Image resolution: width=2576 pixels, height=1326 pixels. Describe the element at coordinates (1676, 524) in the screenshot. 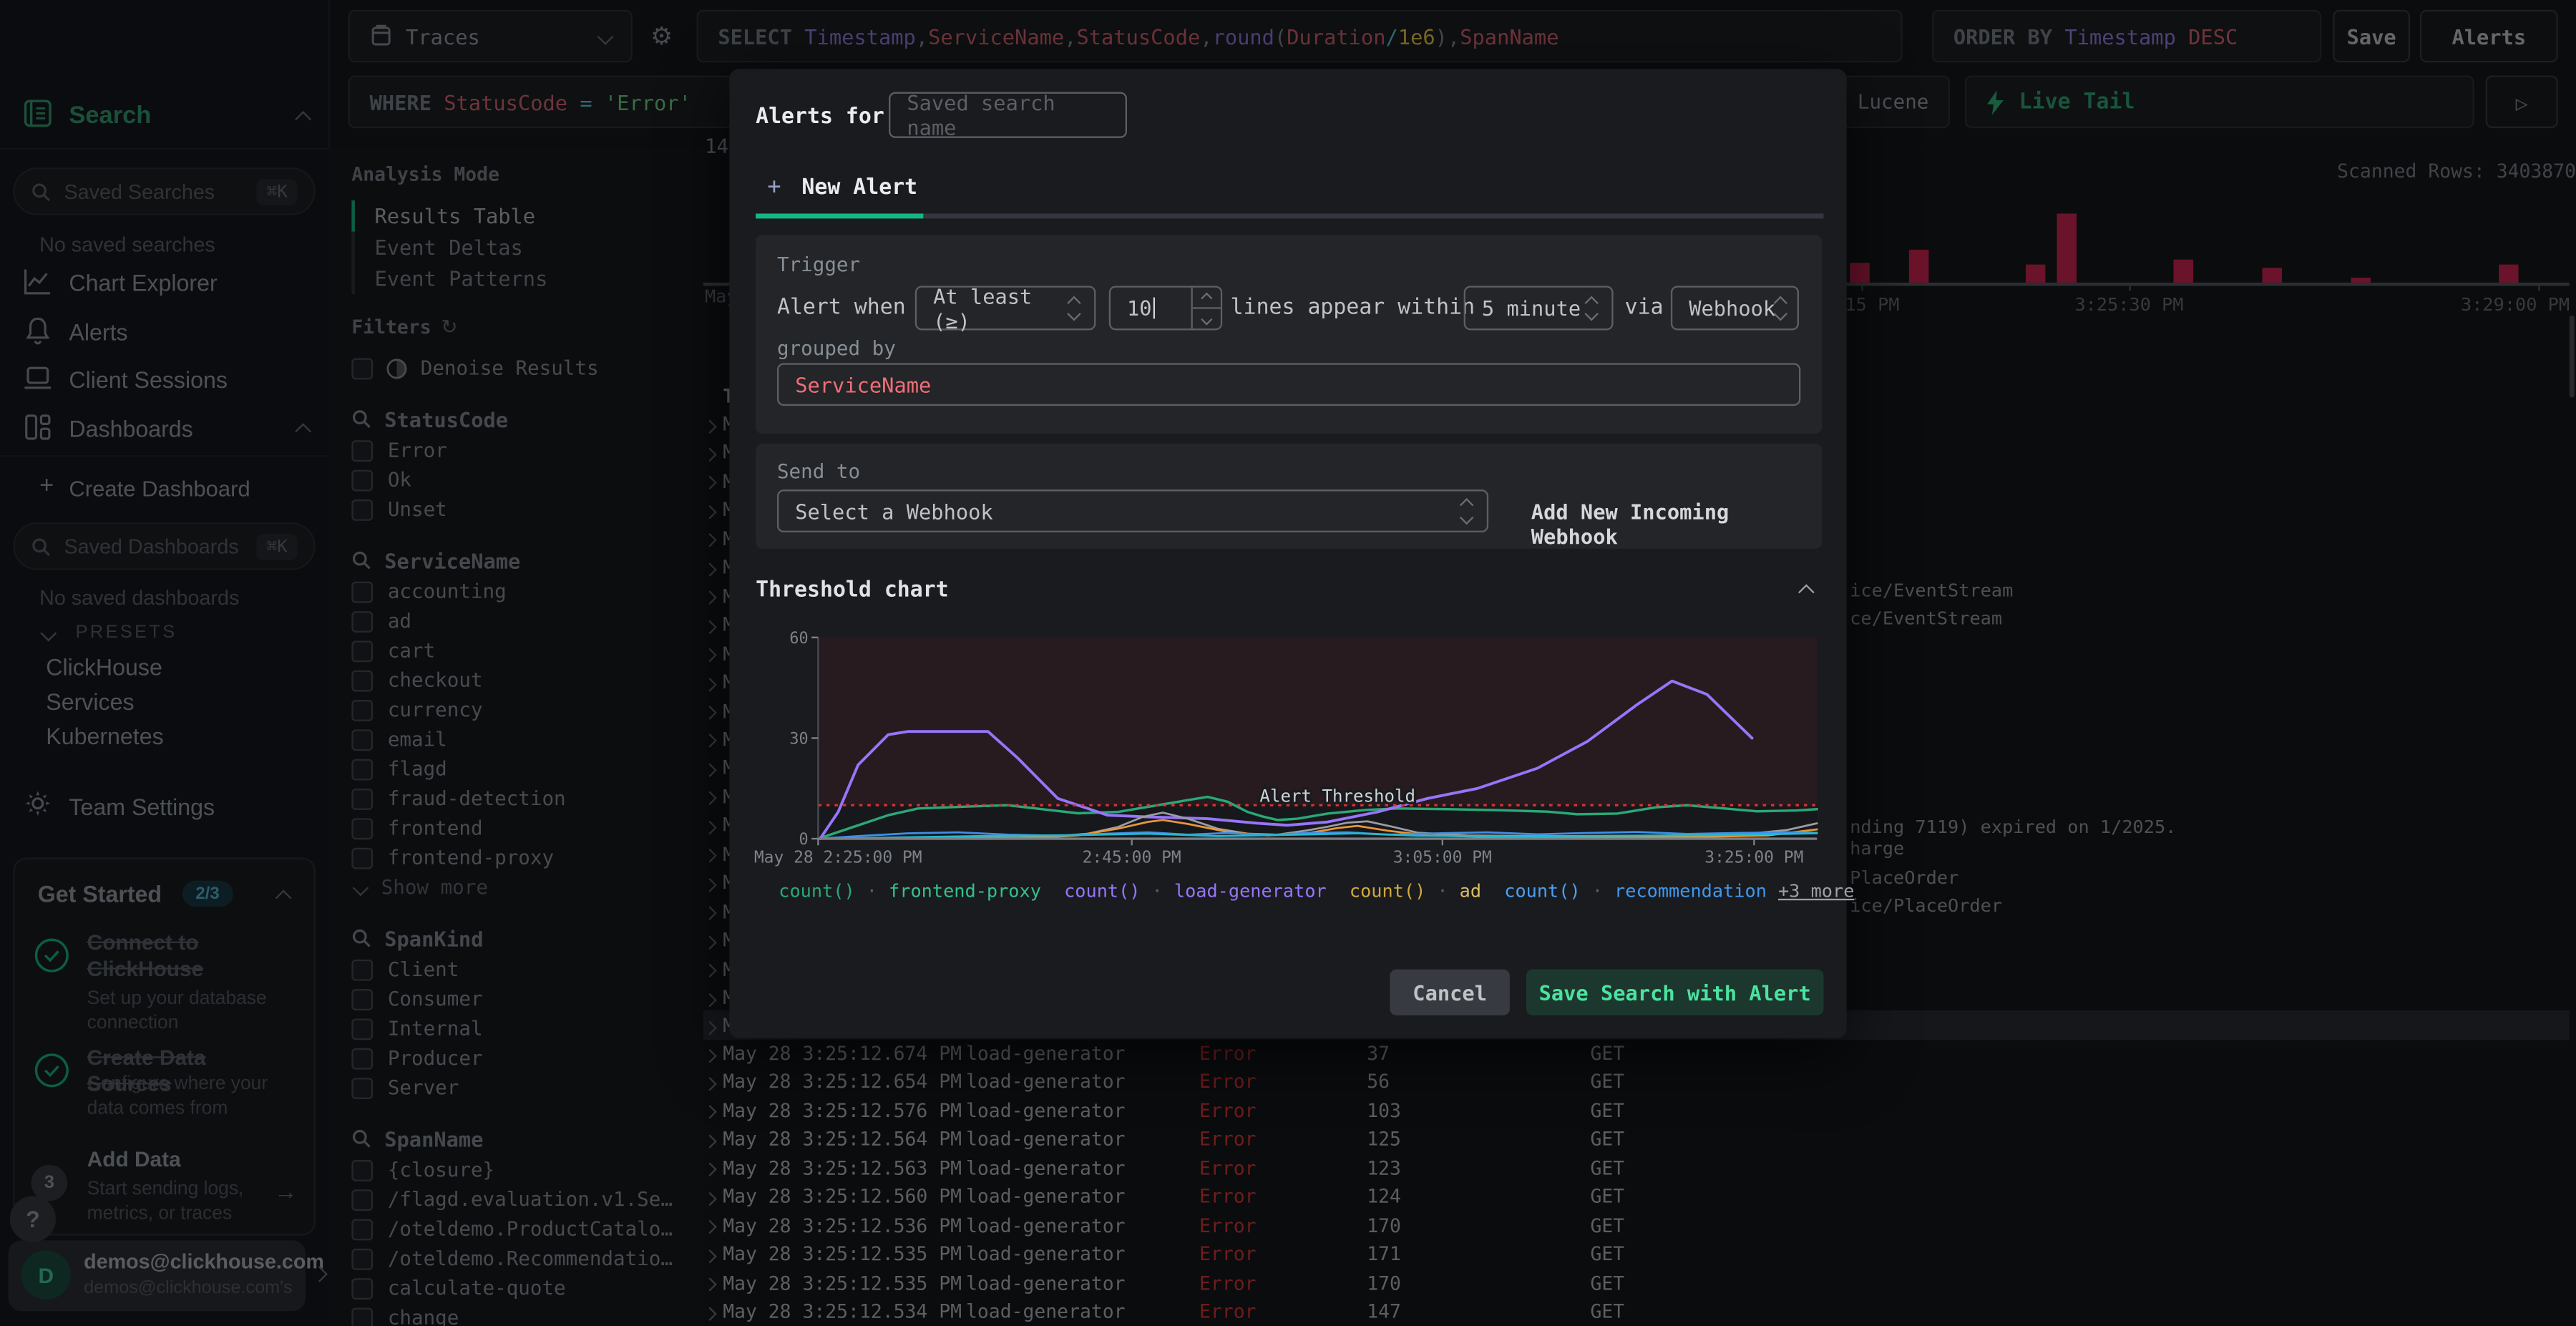

I see `add-webhook-button: Add New Incoming Webhook` at that location.